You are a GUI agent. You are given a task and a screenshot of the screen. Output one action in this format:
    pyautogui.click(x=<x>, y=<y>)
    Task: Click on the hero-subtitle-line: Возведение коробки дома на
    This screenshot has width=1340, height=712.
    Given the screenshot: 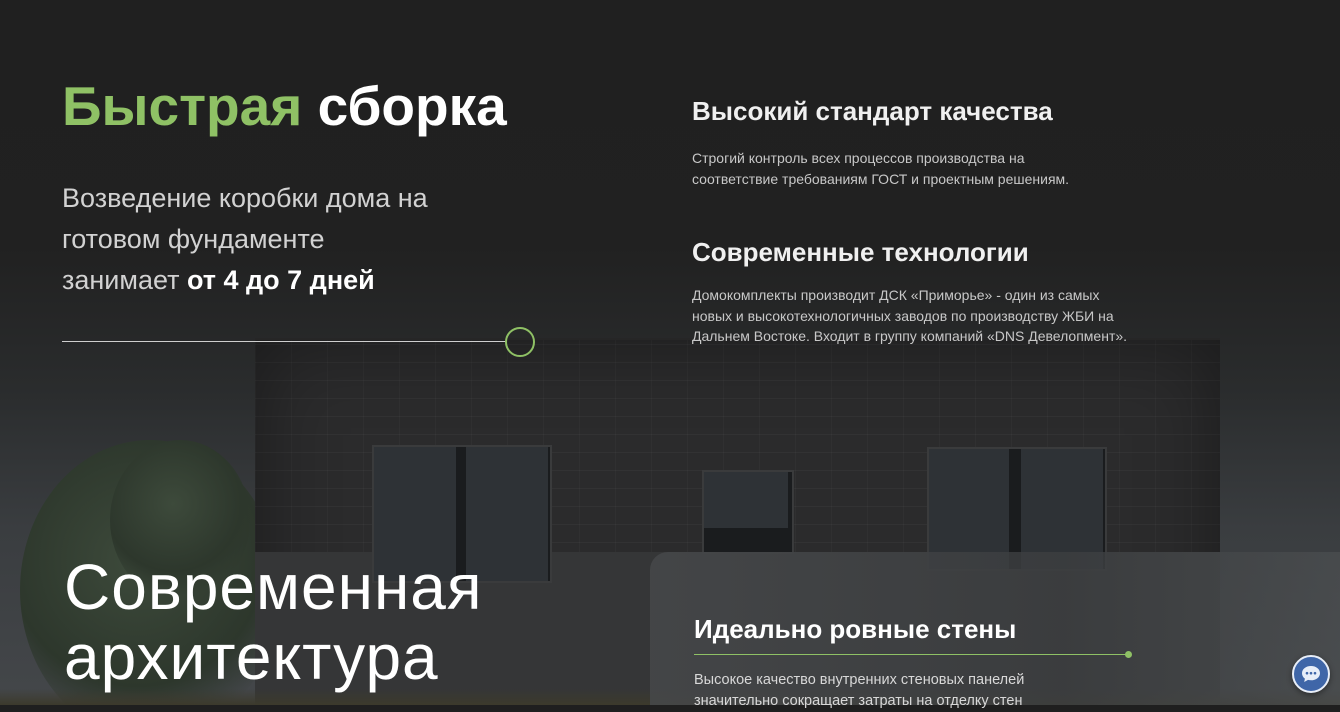 What is the action you would take?
    pyautogui.click(x=245, y=198)
    